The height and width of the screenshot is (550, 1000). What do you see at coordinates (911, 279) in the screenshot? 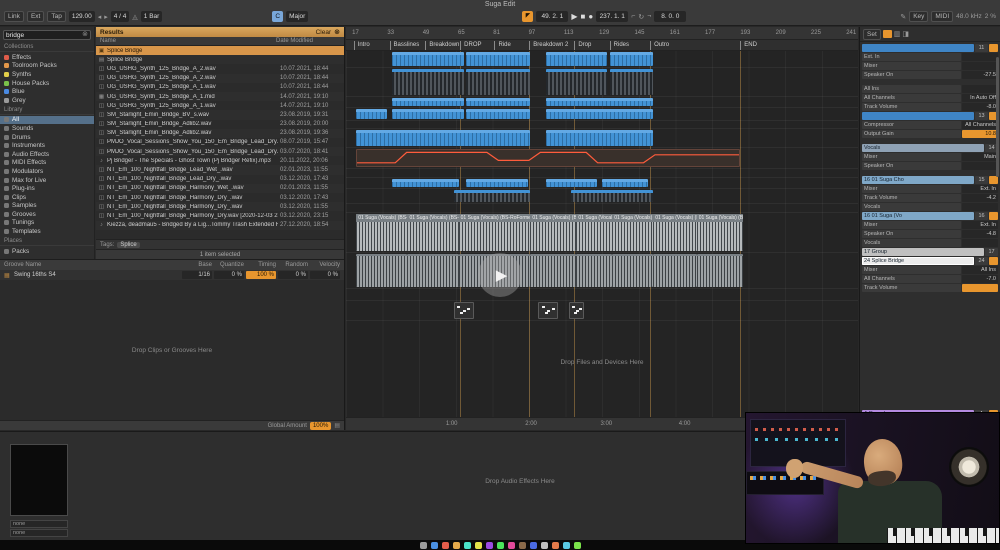
I see `param-label: All Channels` at bounding box center [911, 279].